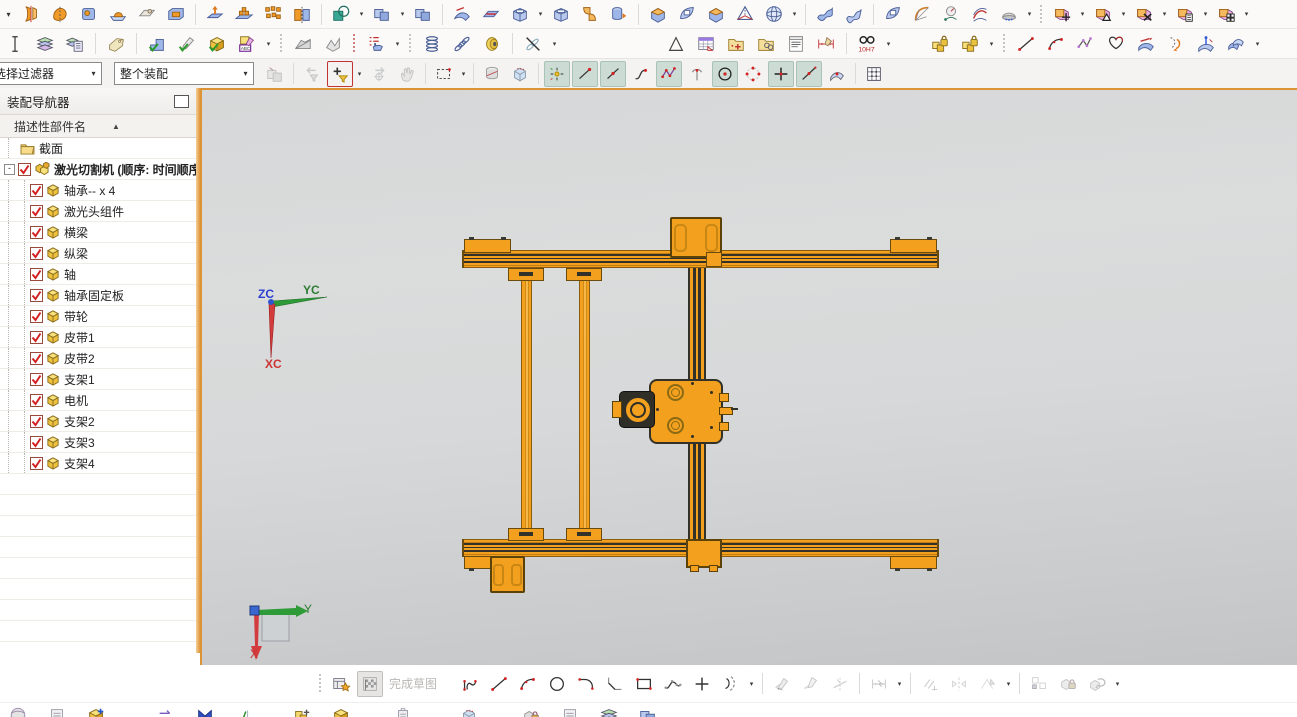 This screenshot has width=1297, height=717. I want to click on expander-minus-icon: -, so click(9, 169).